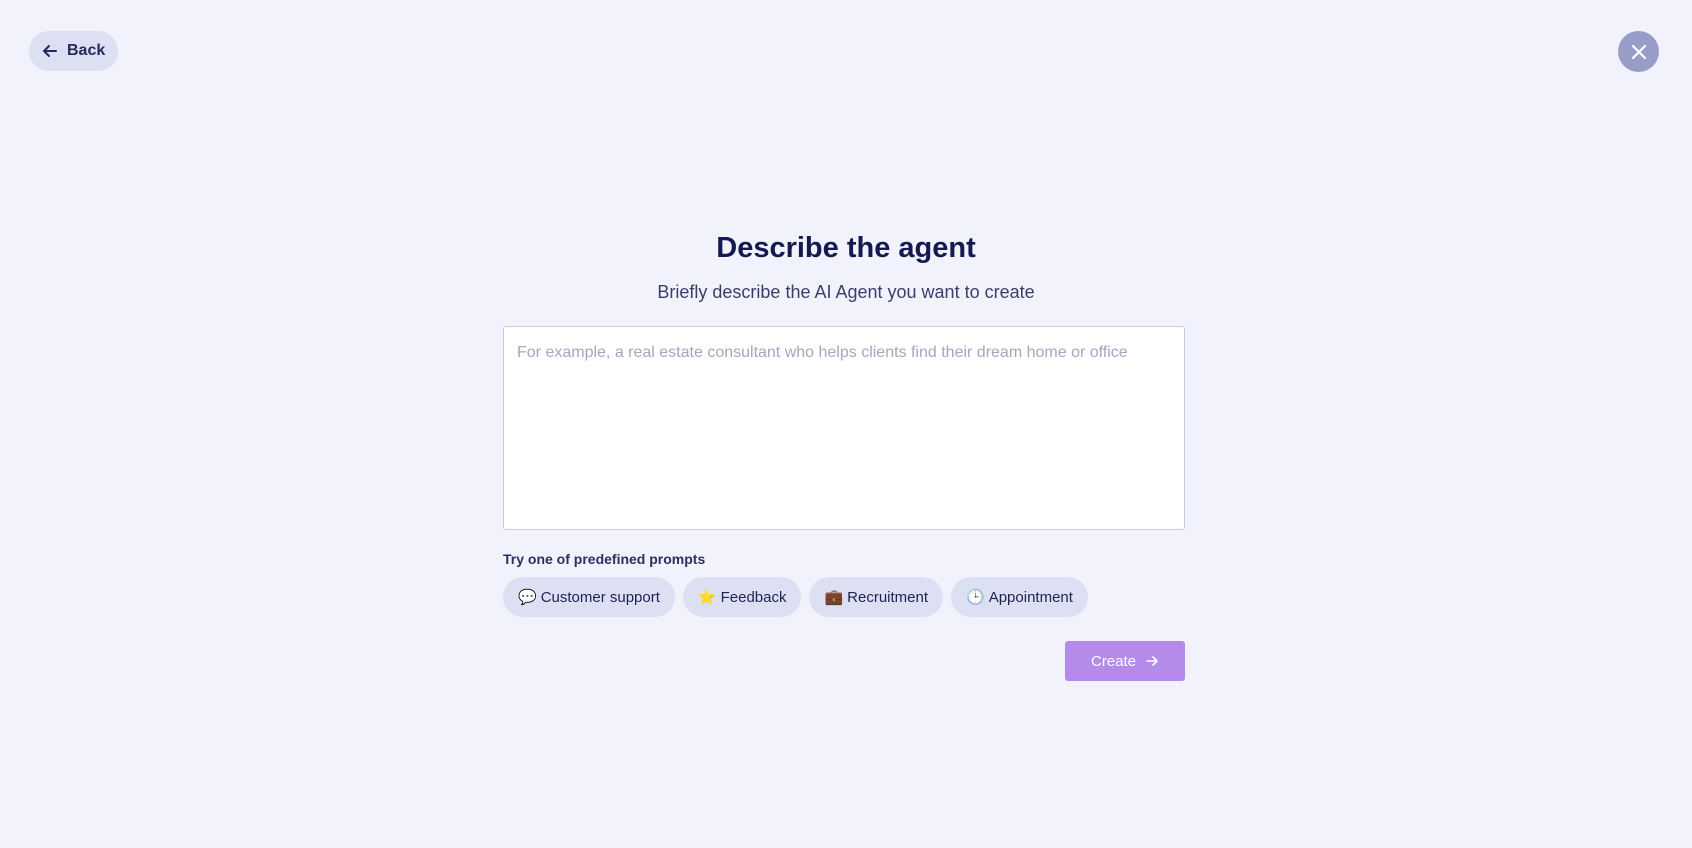 Image resolution: width=1692 pixels, height=848 pixels. Describe the element at coordinates (844, 428) in the screenshot. I see `agent-description-input` at that location.